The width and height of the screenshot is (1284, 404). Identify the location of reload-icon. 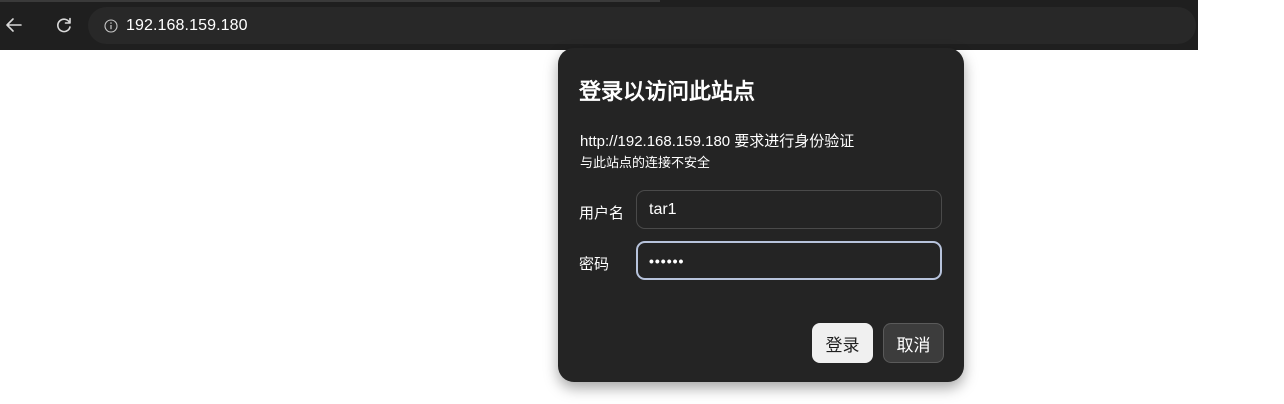
(64, 25).